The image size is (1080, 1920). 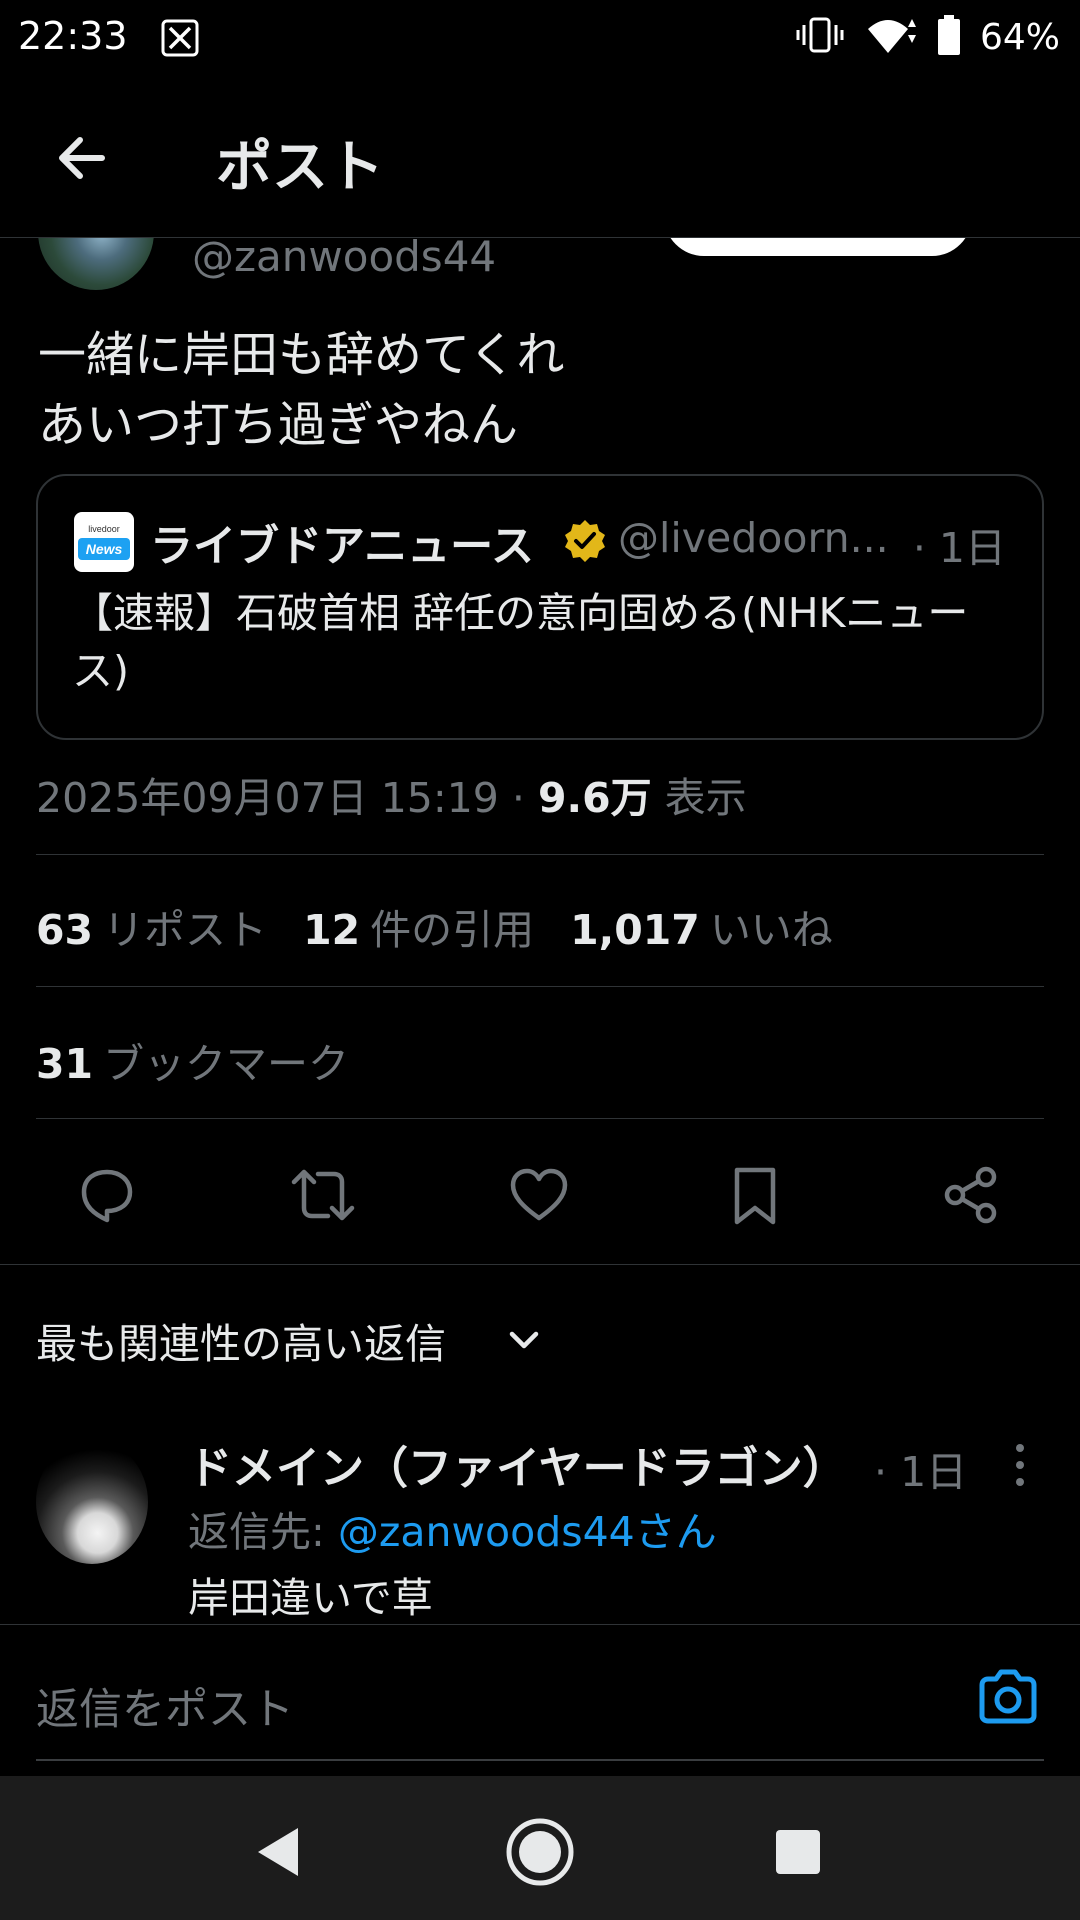 I want to click on battery-percentage: 64%, so click(x=1019, y=37).